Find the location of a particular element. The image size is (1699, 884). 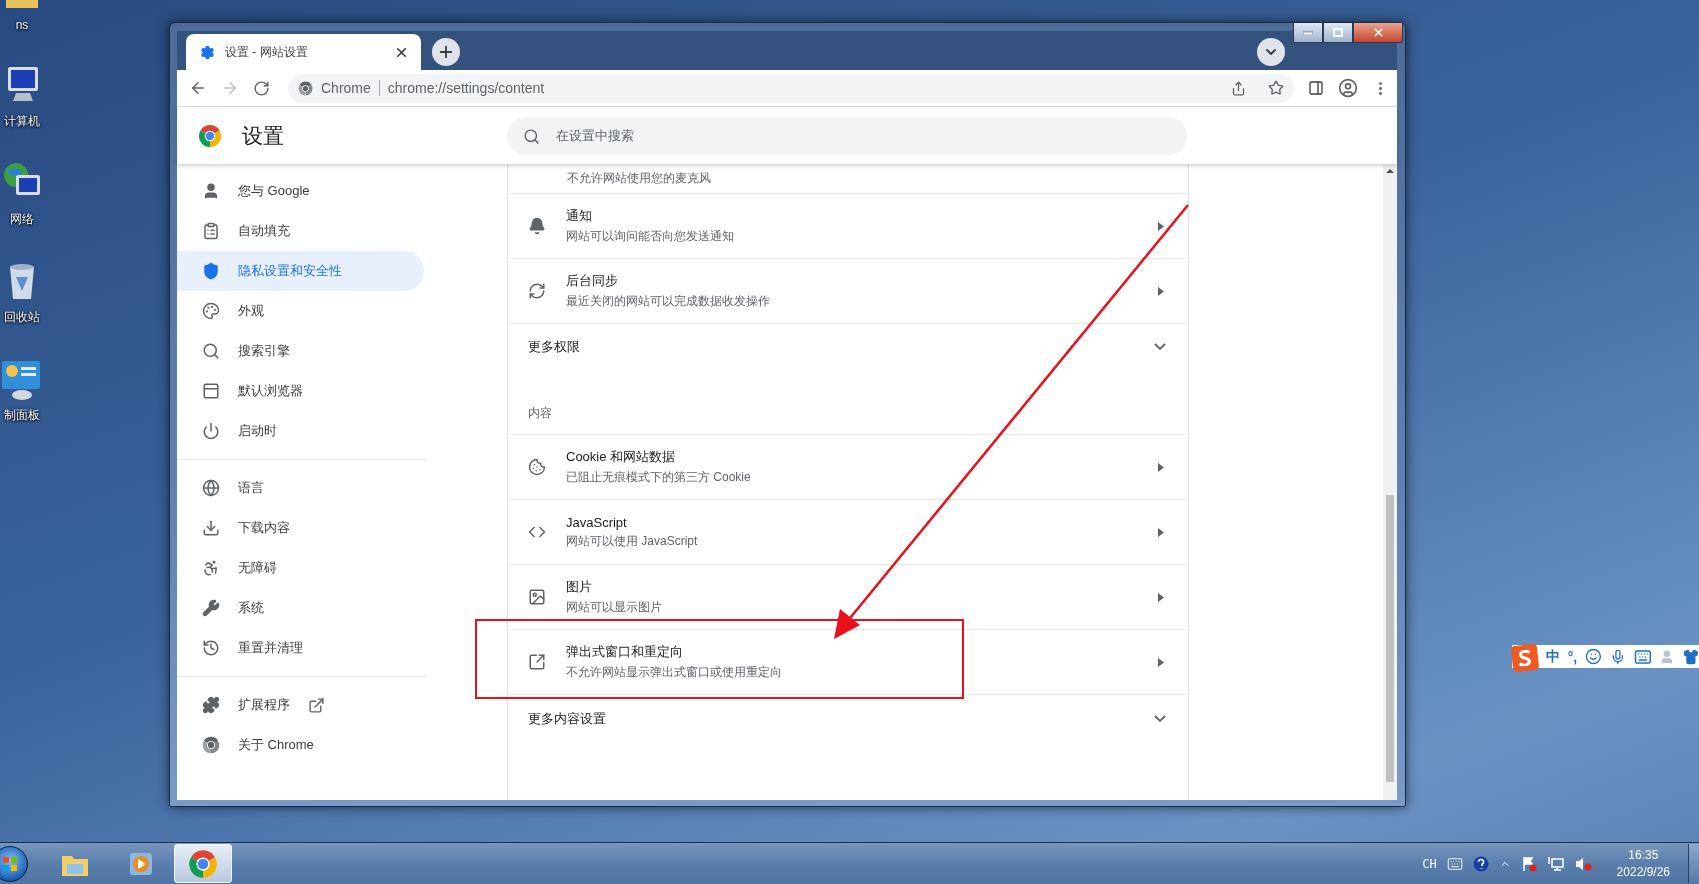

clock: 16:35 2022/9/26 is located at coordinates (1643, 863).